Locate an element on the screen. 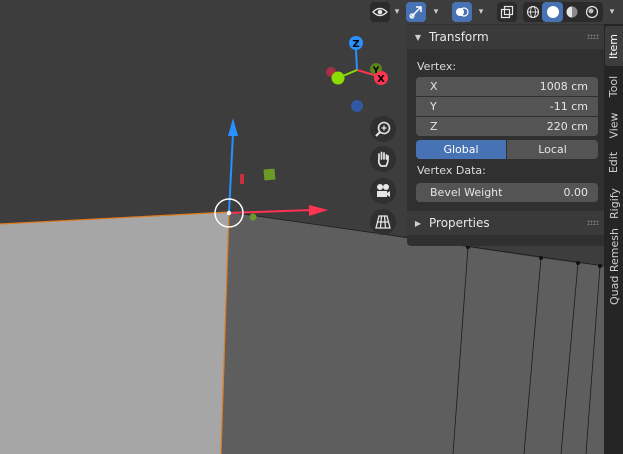 The height and width of the screenshot is (454, 623). camera-icon is located at coordinates (383, 190).